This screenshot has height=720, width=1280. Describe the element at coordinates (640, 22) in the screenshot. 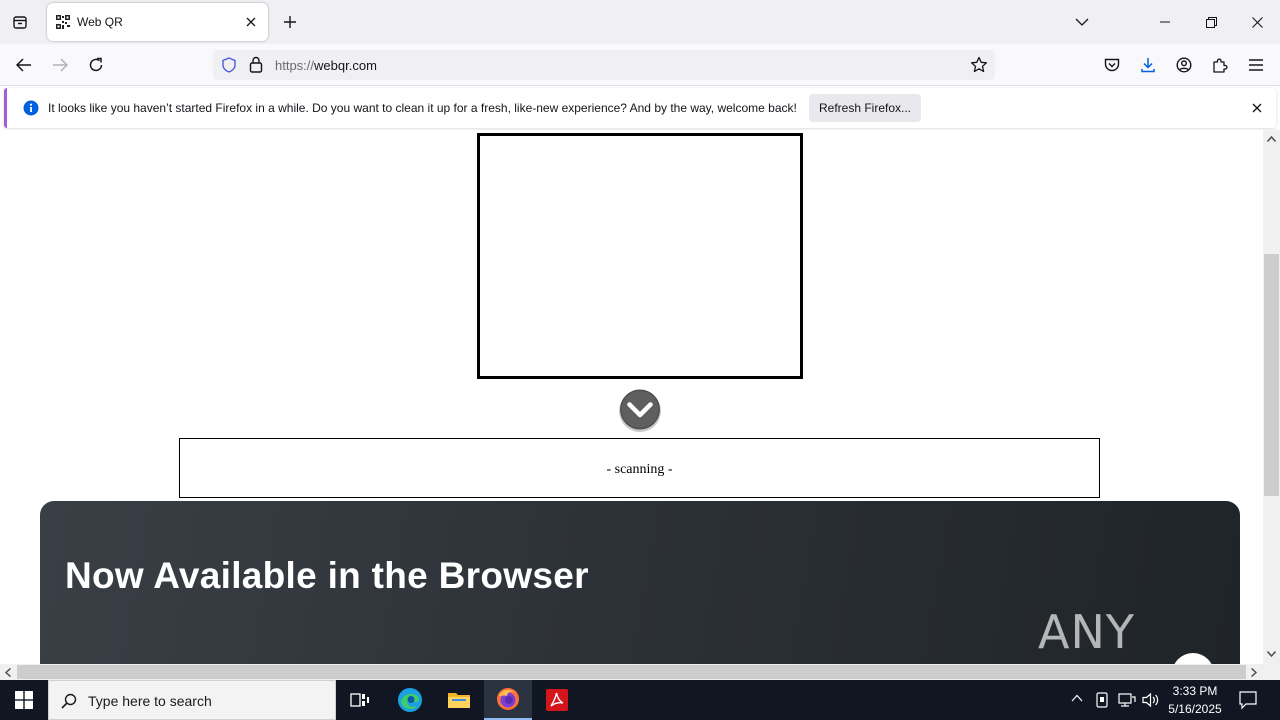

I see `tab-strip: Web QR` at that location.